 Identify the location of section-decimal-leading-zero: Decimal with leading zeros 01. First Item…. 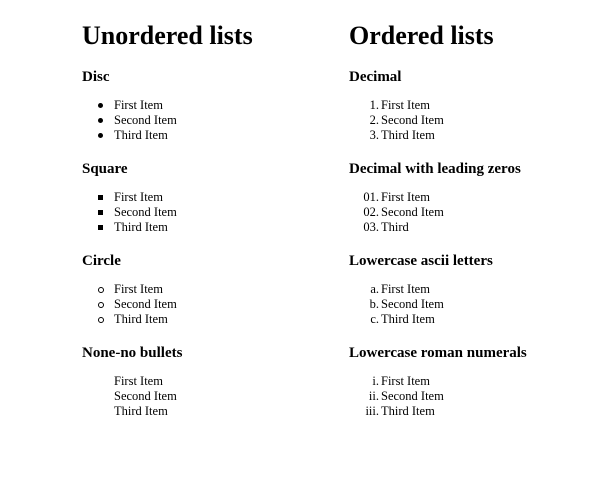
(469, 197).